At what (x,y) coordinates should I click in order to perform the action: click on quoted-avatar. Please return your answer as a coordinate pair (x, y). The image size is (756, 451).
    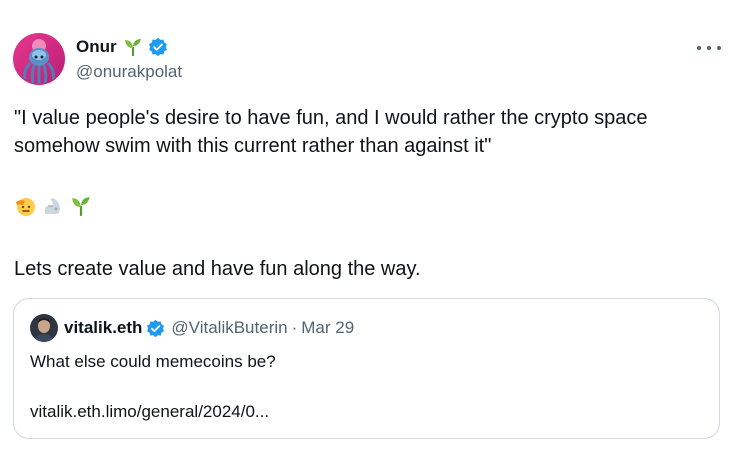
    Looking at the image, I should click on (44, 328).